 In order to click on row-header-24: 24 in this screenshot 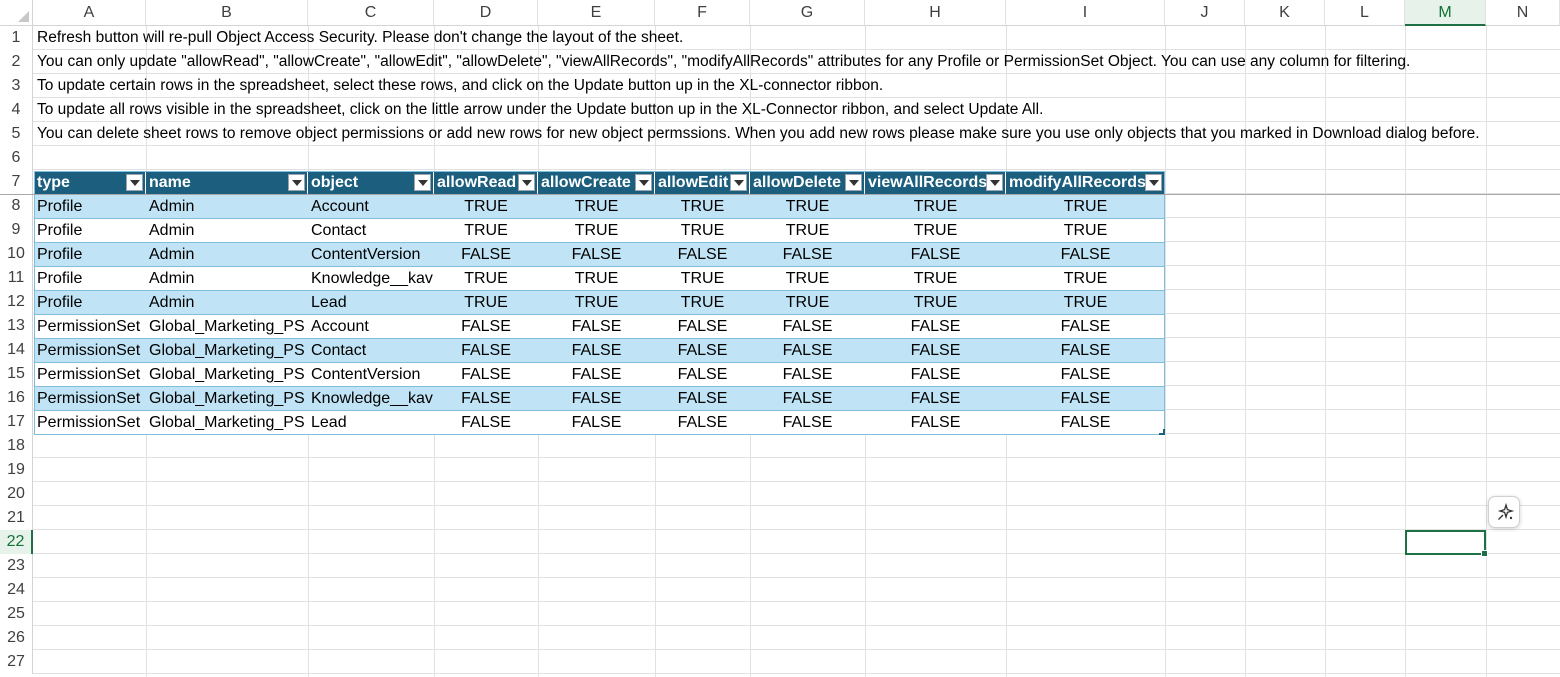, I will do `click(16, 590)`.